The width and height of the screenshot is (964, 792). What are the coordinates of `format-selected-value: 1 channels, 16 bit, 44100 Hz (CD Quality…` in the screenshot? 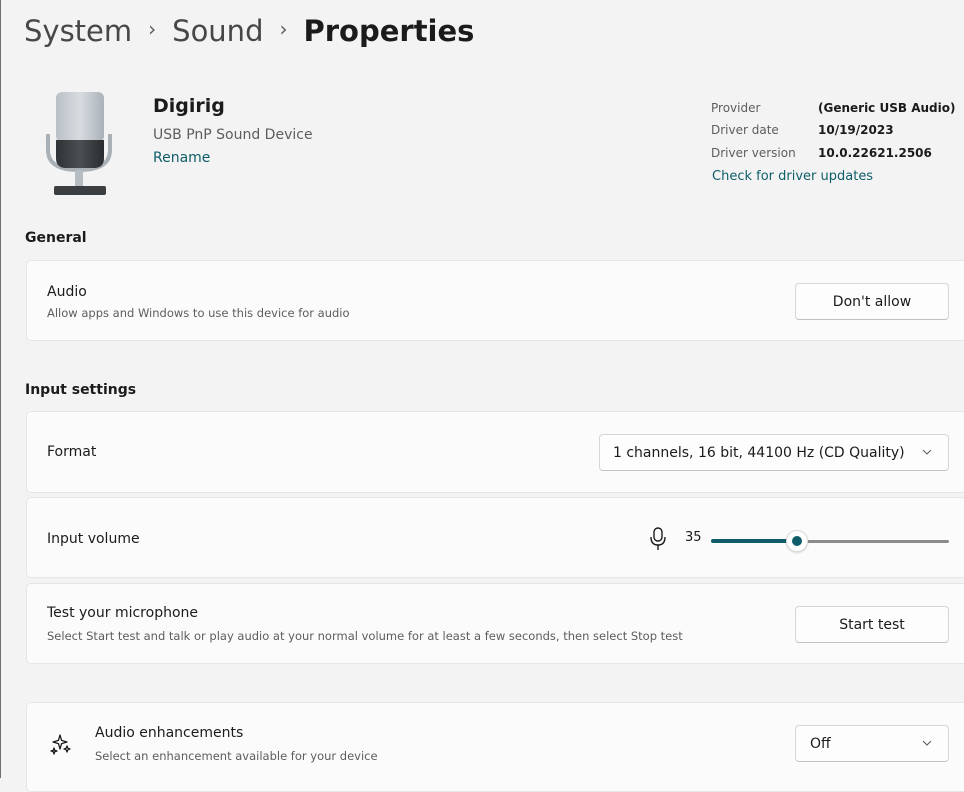 It's located at (759, 452).